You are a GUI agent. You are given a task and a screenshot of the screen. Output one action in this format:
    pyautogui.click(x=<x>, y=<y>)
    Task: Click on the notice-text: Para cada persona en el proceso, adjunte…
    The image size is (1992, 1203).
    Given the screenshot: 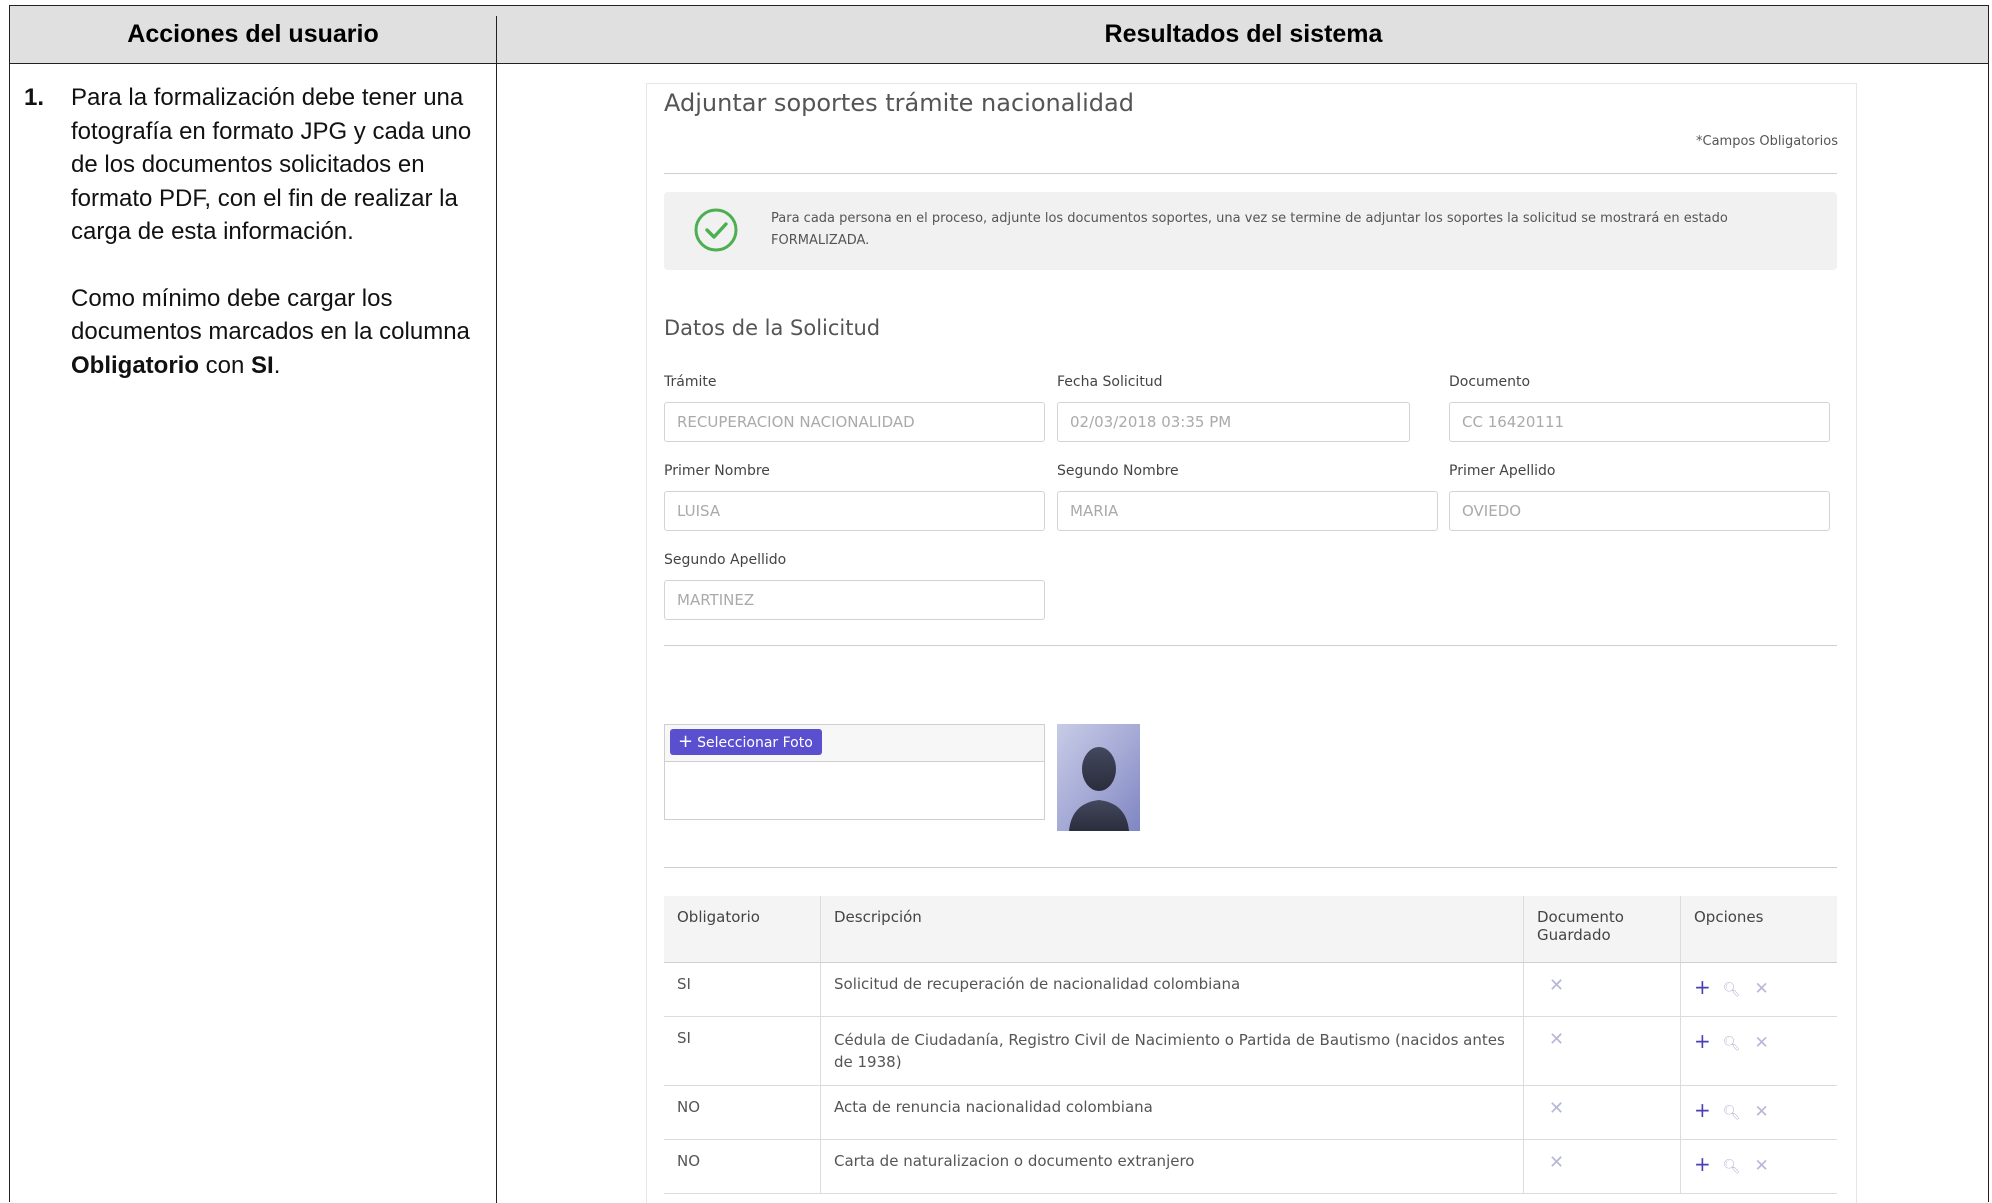 What is the action you would take?
    pyautogui.click(x=1249, y=229)
    